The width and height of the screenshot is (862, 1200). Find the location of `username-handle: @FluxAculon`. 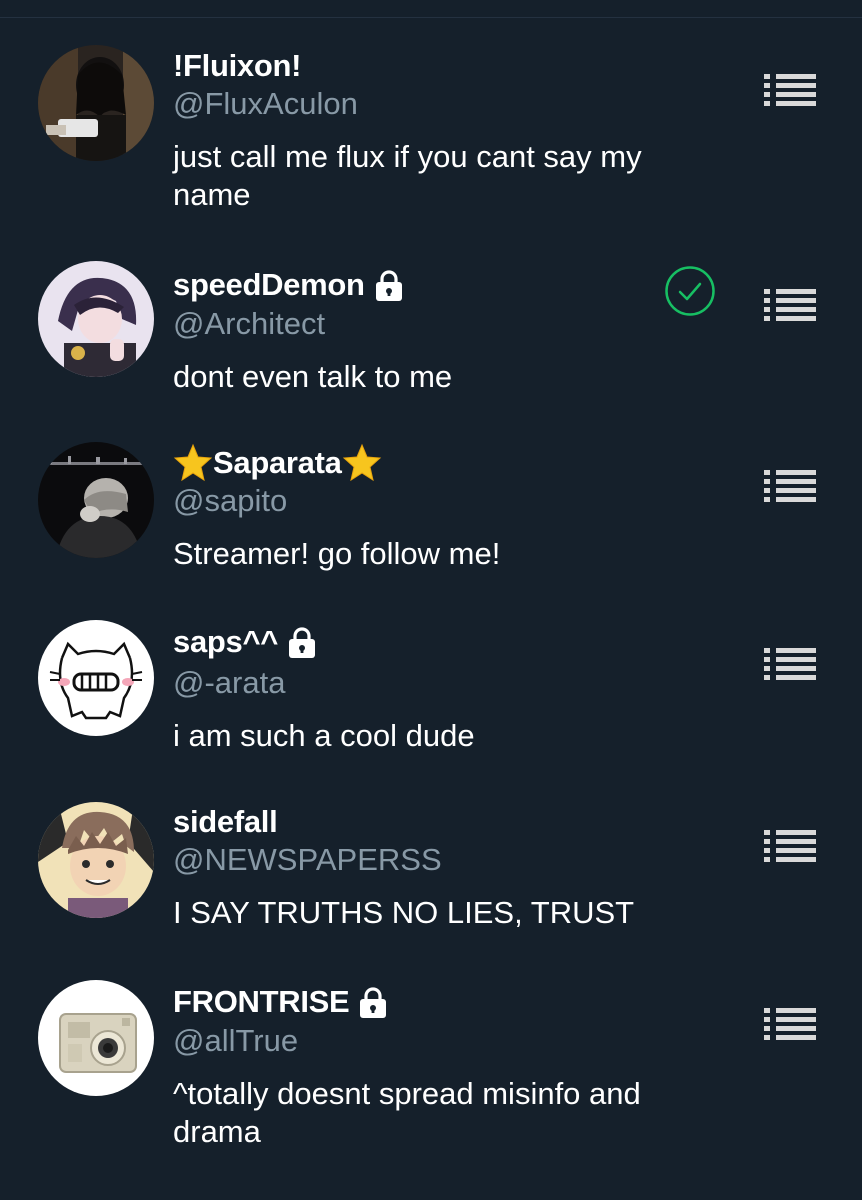

username-handle: @FluxAculon is located at coordinates (265, 103).